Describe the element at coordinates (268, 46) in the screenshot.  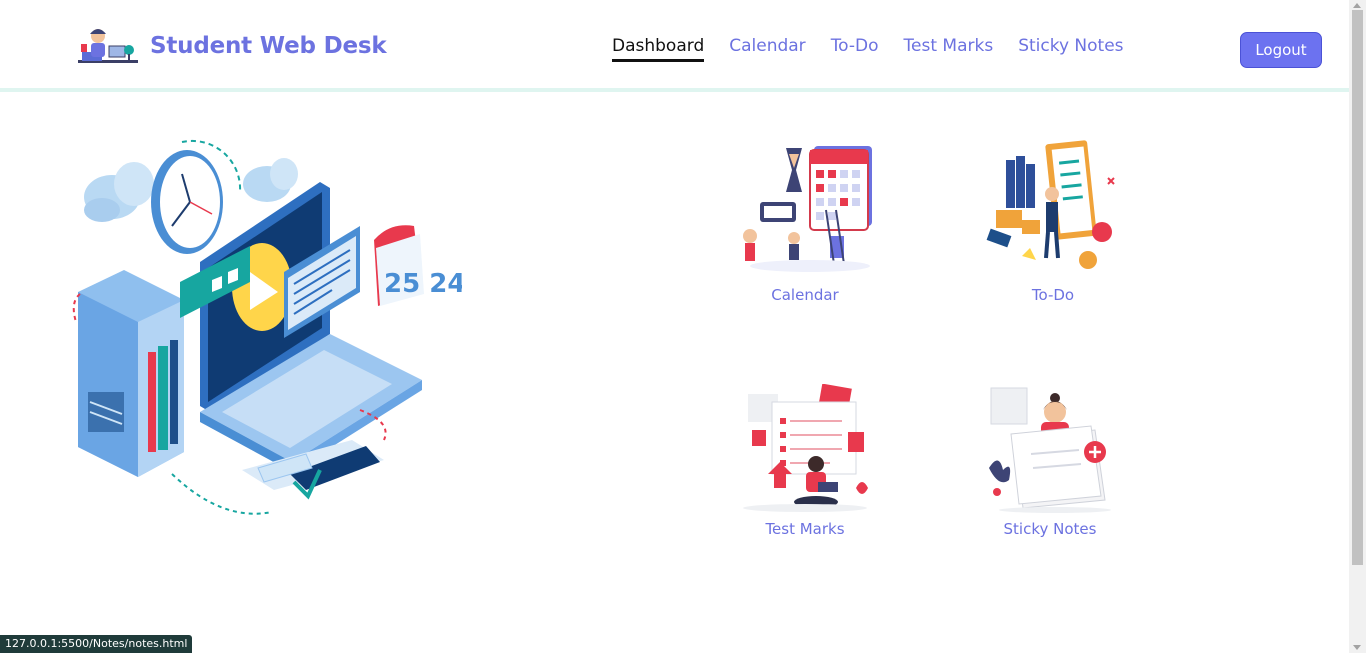
I see `brand-title: Student Web Desk` at that location.